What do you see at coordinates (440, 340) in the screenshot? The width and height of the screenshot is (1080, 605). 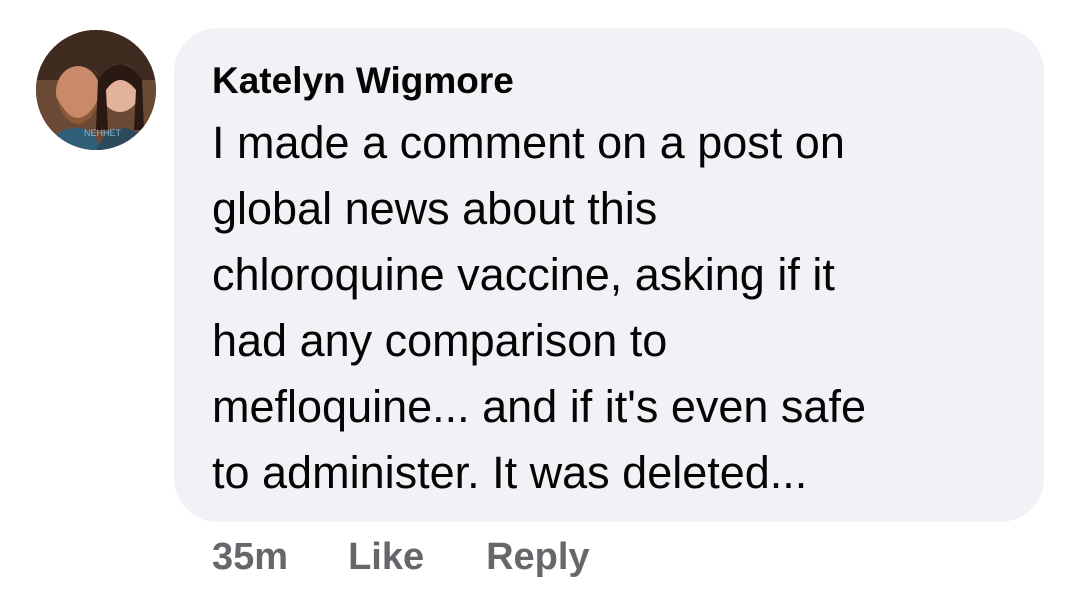 I see `comment-text-line: had any comparison to` at bounding box center [440, 340].